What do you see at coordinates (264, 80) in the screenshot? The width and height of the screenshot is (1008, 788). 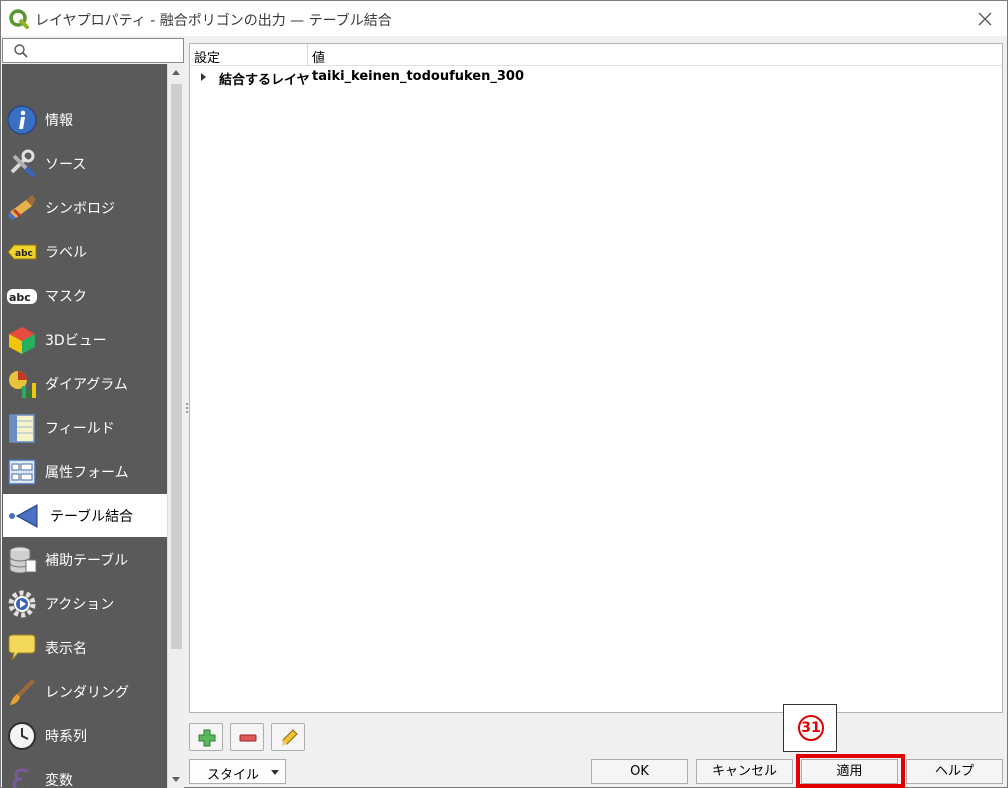 I see `row-setting-cell: 結合するレイヤ` at bounding box center [264, 80].